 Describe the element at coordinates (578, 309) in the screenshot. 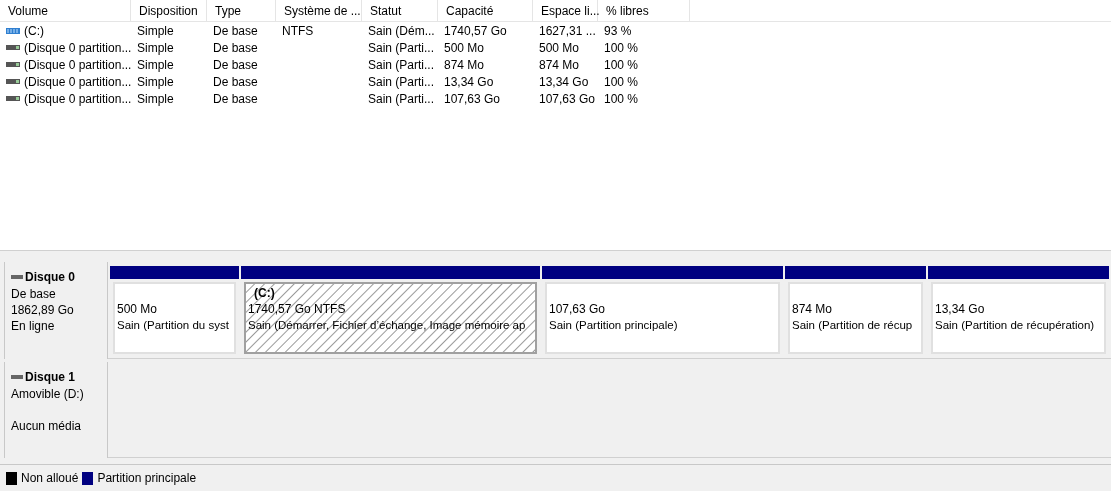

I see `partition-size: 107,63 Go` at that location.